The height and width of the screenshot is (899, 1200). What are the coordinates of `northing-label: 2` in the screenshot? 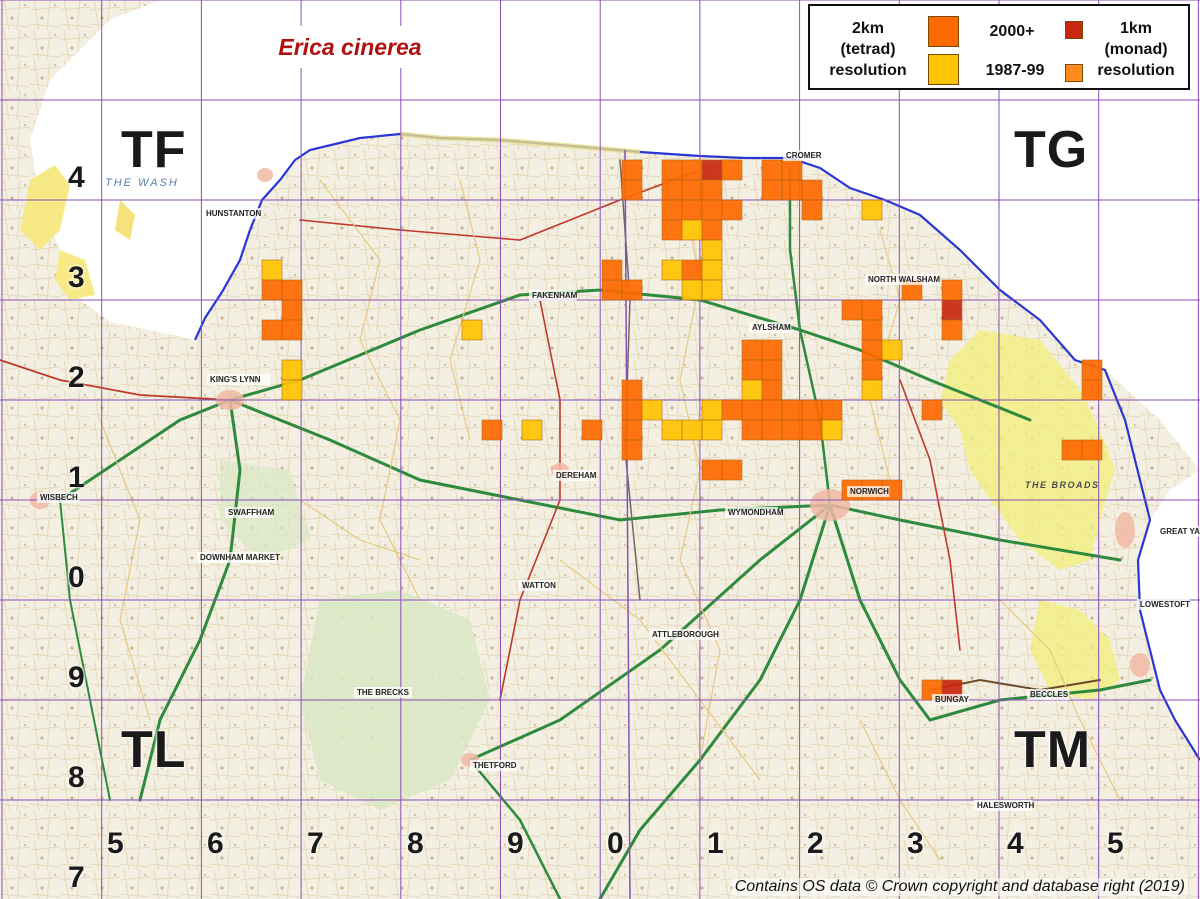 It's located at (76, 377).